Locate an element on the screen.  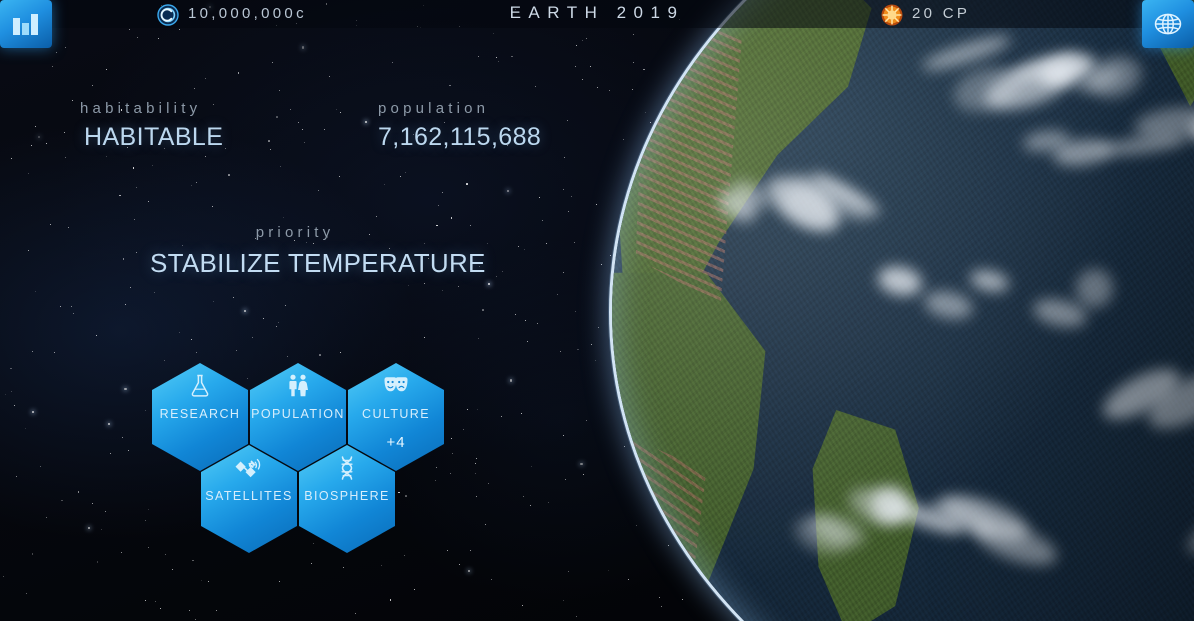
population-value: 7,162,115,688 is located at coordinates (460, 137).